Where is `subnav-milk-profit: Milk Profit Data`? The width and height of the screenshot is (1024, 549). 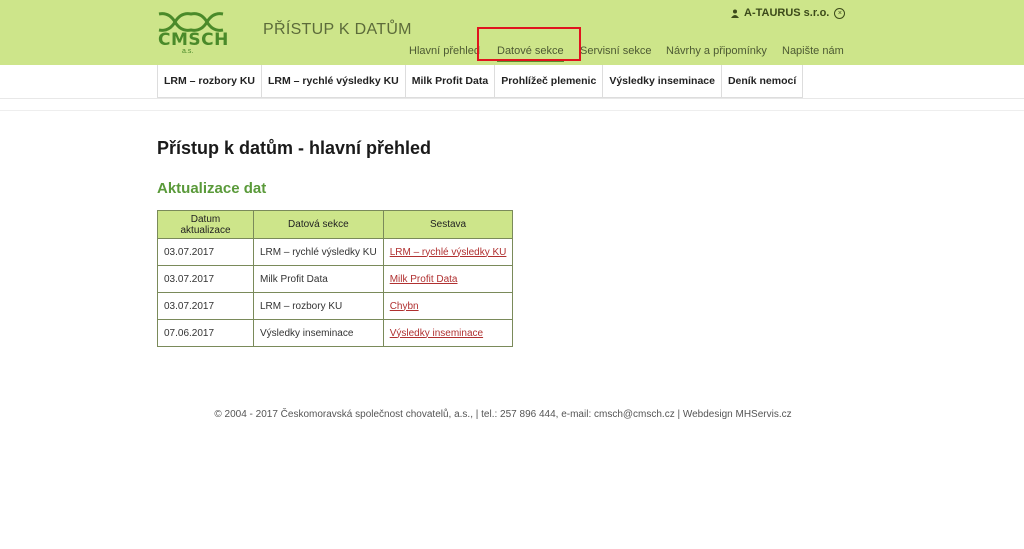 subnav-milk-profit: Milk Profit Data is located at coordinates (450, 81).